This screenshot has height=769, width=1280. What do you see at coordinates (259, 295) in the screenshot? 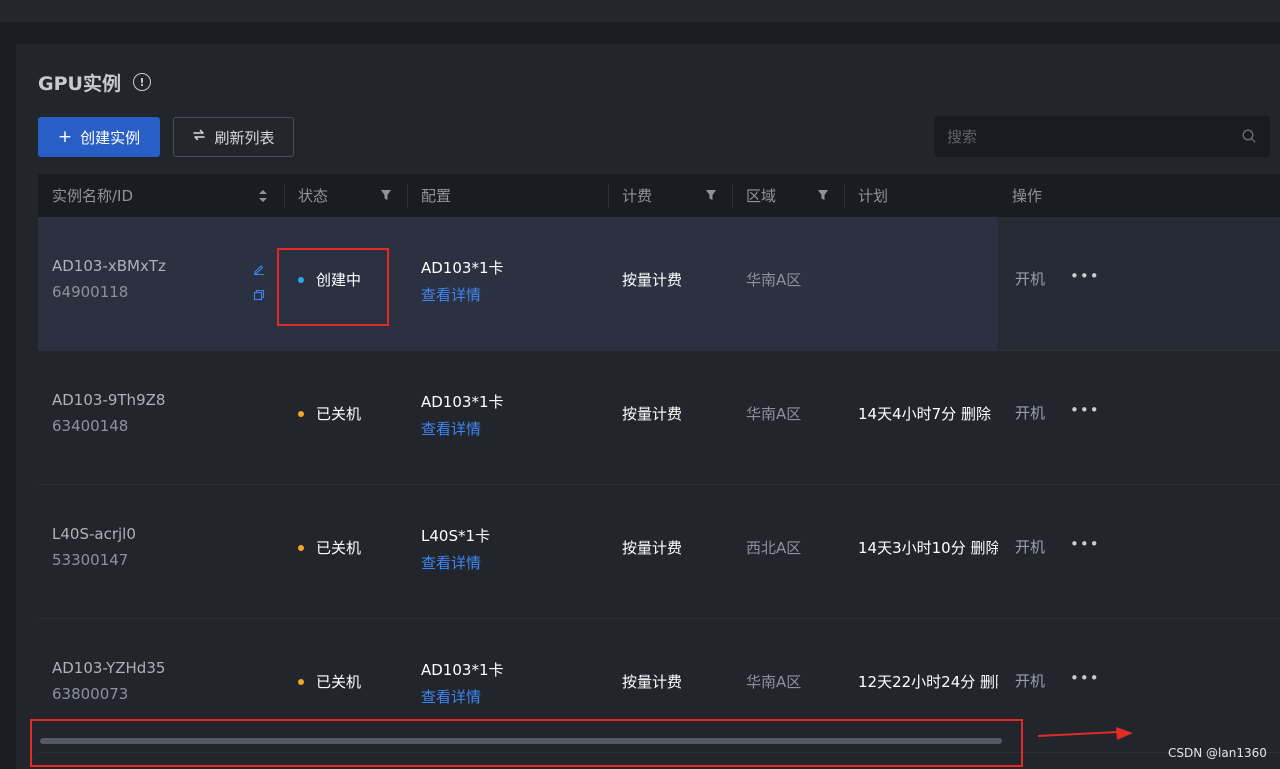
I see `copy-icon` at bounding box center [259, 295].